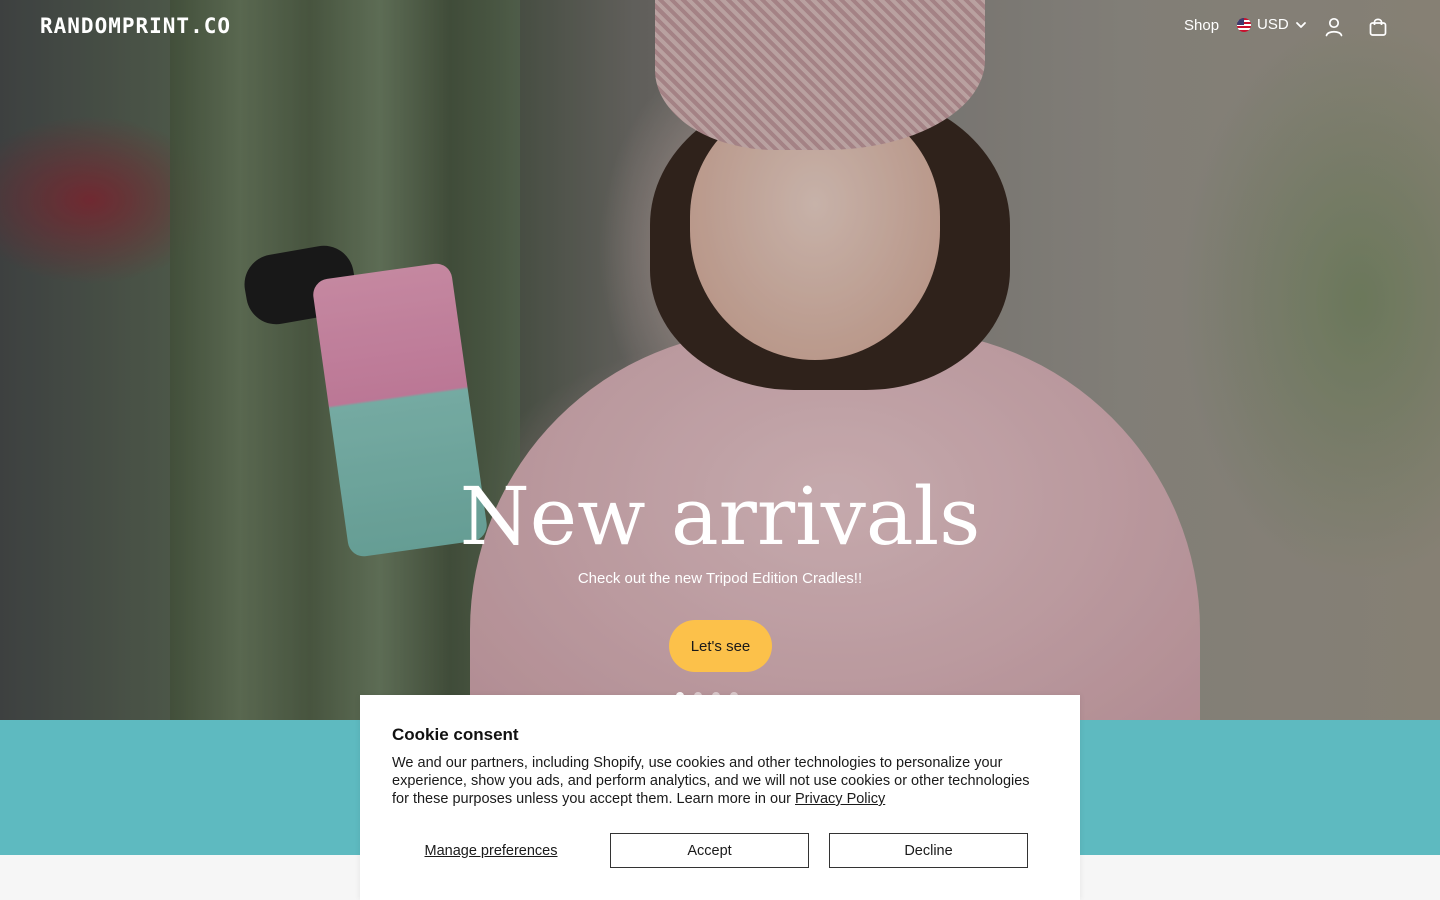 Image resolution: width=1440 pixels, height=900 pixels. I want to click on cookie-actions: Manage preferences Accept Decline, so click(720, 850).